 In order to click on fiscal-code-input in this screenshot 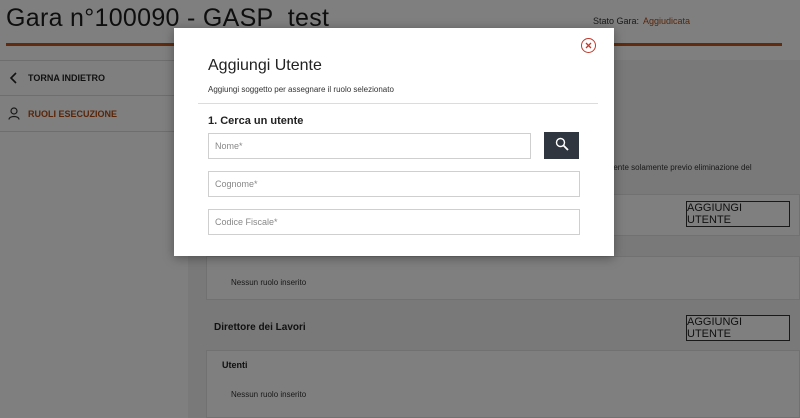, I will do `click(394, 222)`.